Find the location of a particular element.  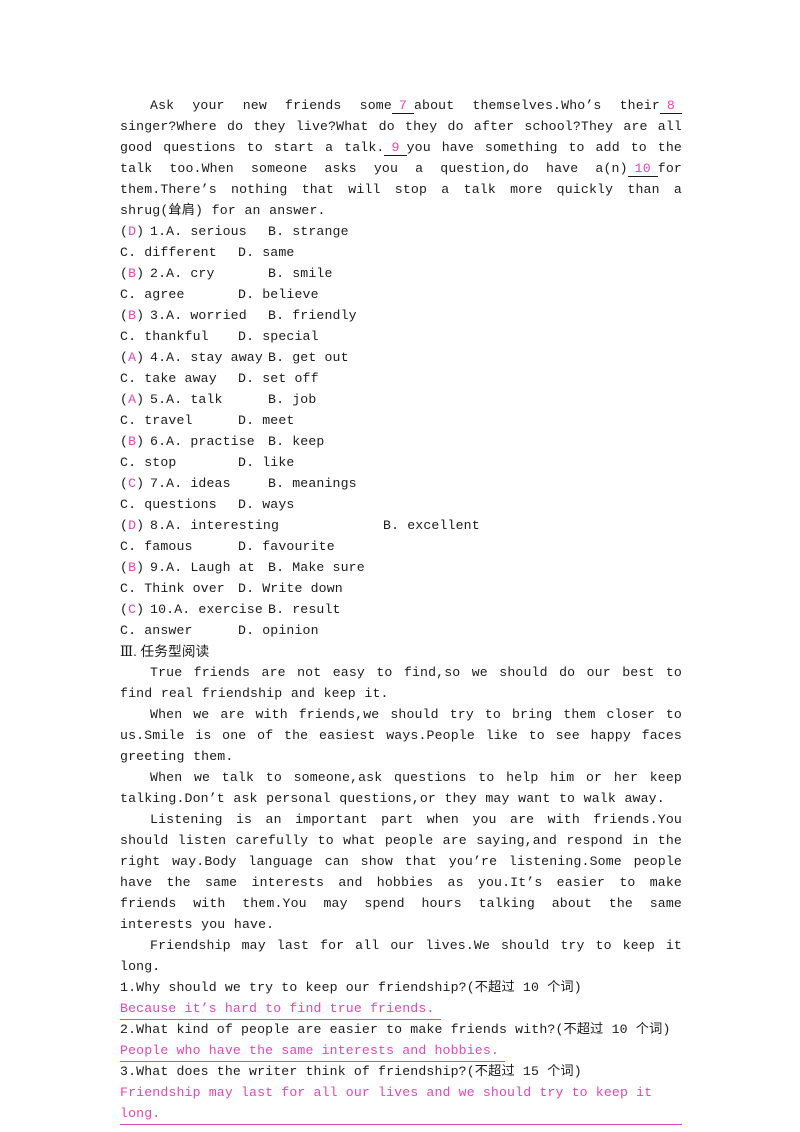

mc-option-b: B. keep is located at coordinates (296, 441).